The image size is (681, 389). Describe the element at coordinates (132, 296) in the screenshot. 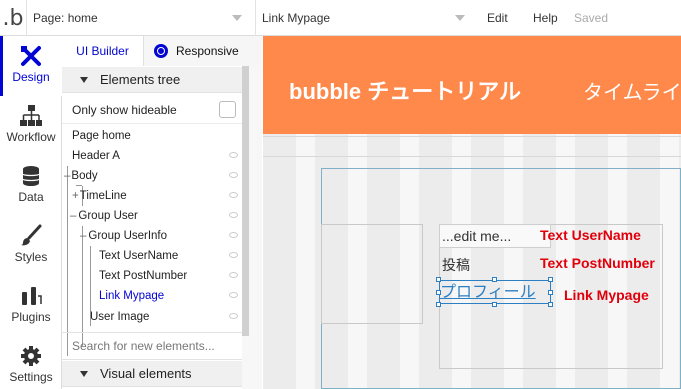

I see `tree-item-label: Link Mypage` at that location.